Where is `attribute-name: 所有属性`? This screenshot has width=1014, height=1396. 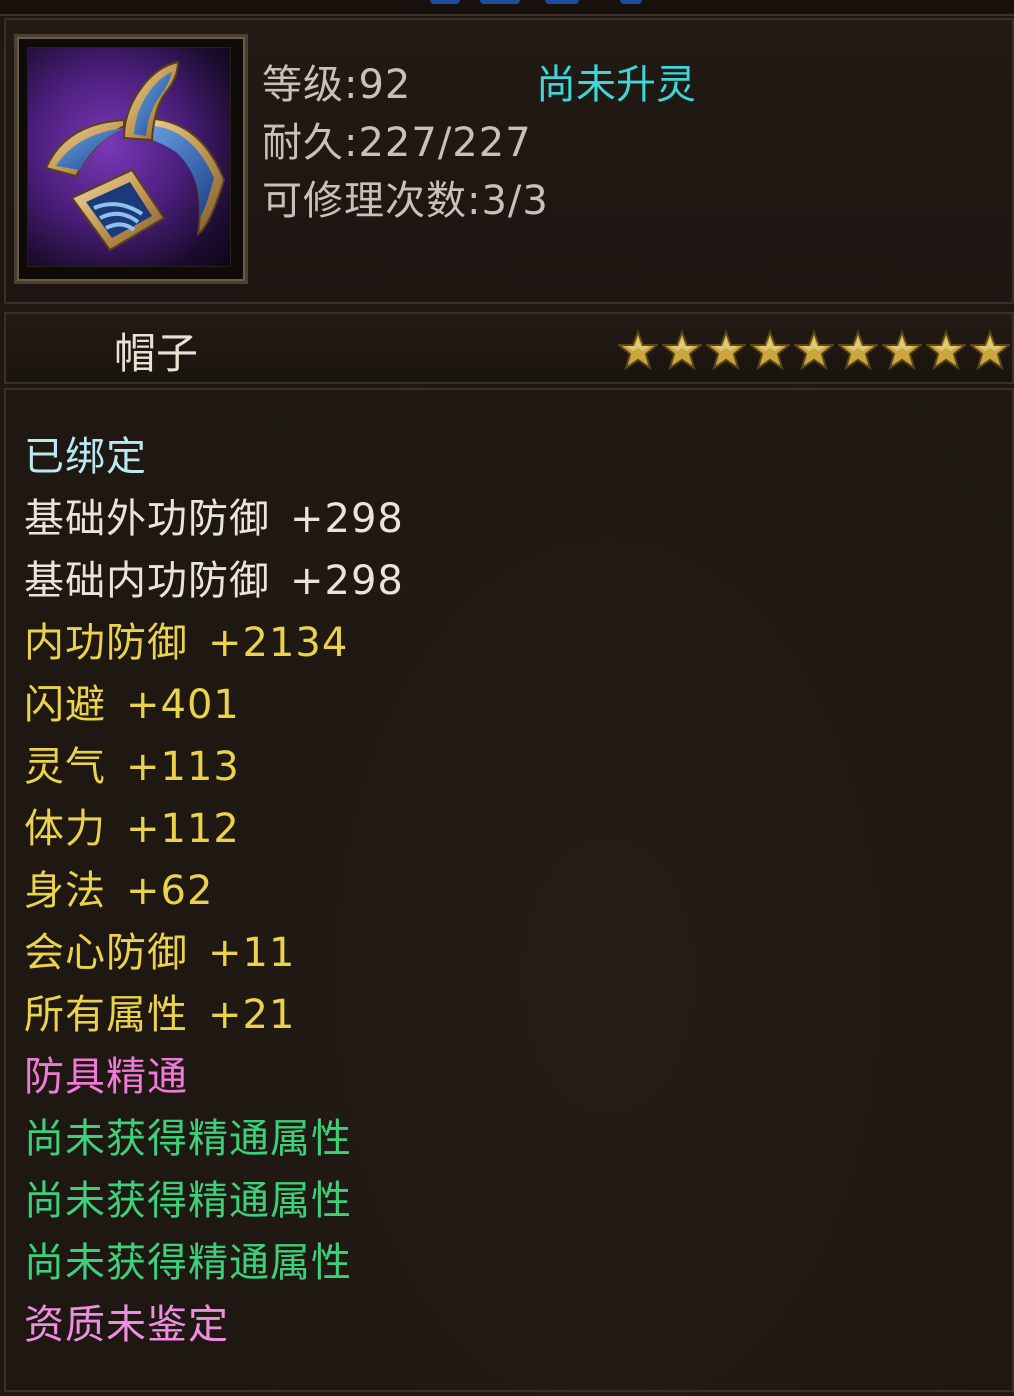
attribute-name: 所有属性 is located at coordinates (106, 1015).